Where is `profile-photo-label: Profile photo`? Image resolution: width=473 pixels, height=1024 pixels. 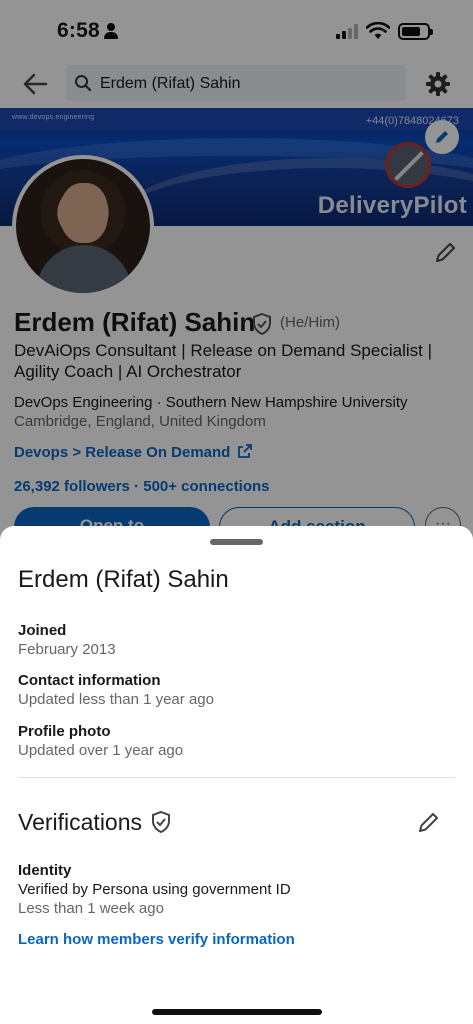 profile-photo-label: Profile photo is located at coordinates (64, 731).